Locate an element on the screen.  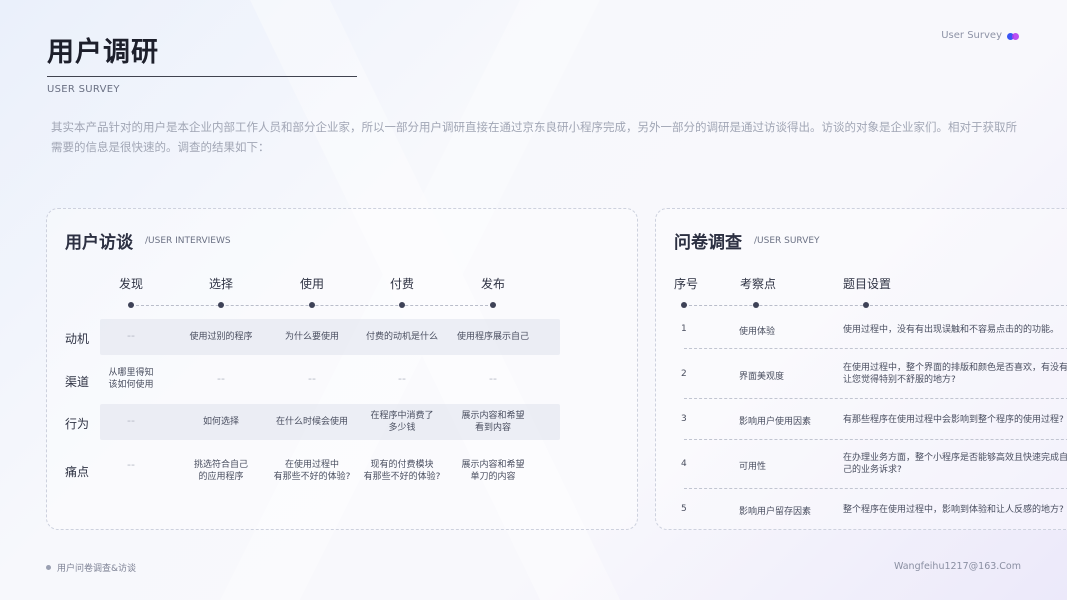
survey-timeline is located at coordinates (875, 305).